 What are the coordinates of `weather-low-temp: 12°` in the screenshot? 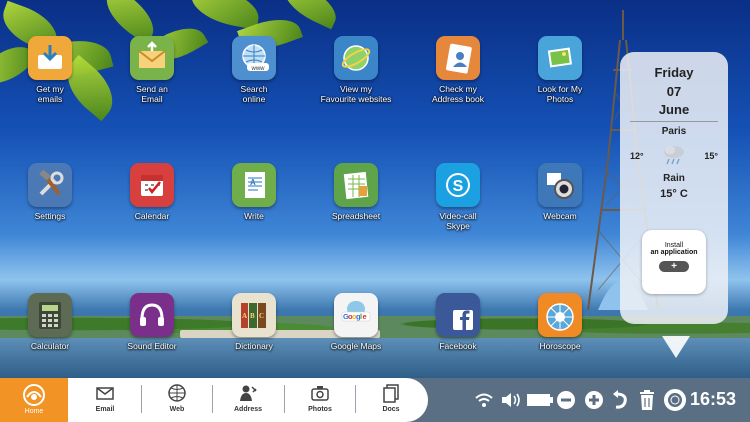 It's located at (637, 156).